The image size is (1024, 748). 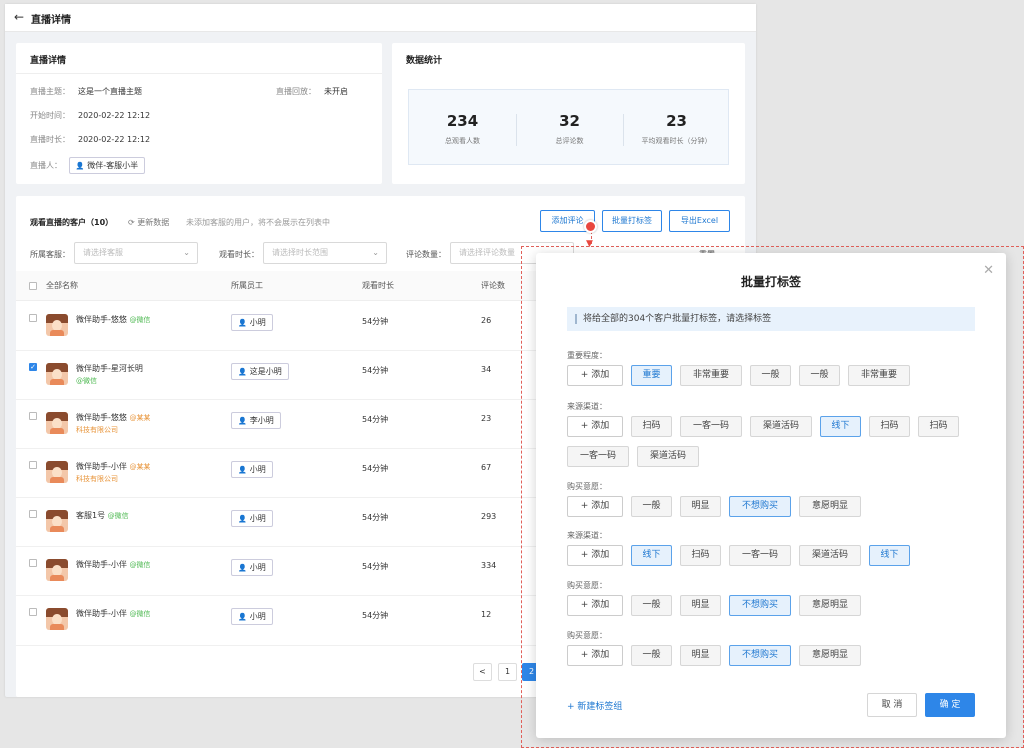 What do you see at coordinates (589, 244) in the screenshot?
I see `annotation-arrow-icon: ▼` at bounding box center [589, 244].